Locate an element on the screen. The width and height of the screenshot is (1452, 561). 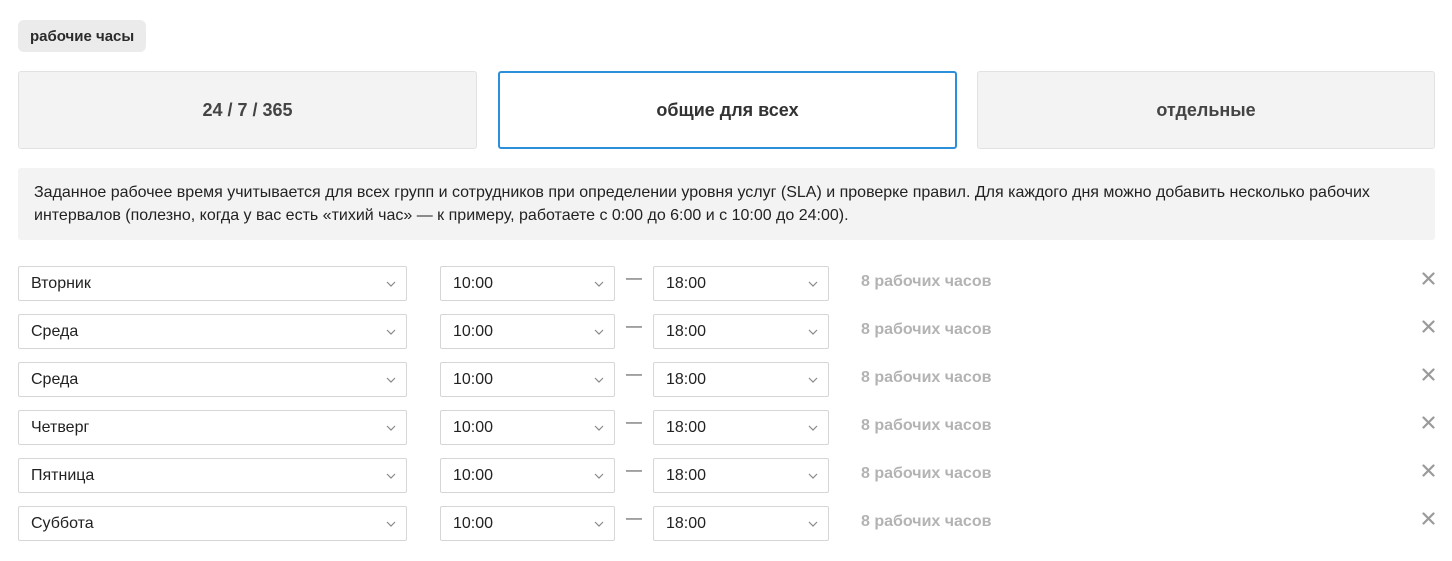
day-select-value: Четверг is located at coordinates (60, 427).